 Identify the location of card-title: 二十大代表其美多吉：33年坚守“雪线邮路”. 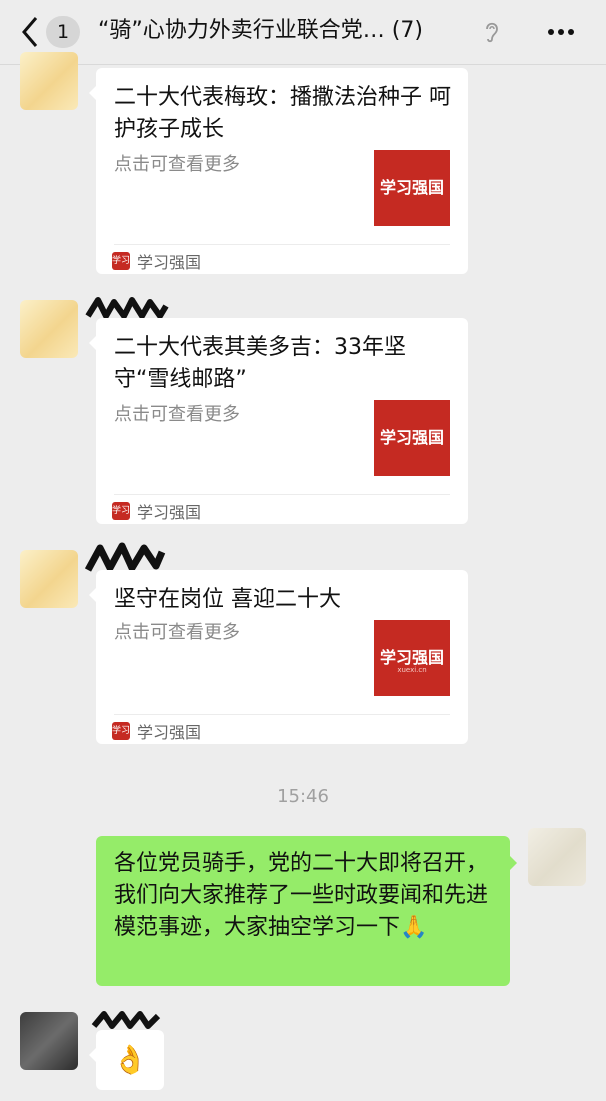
(260, 363).